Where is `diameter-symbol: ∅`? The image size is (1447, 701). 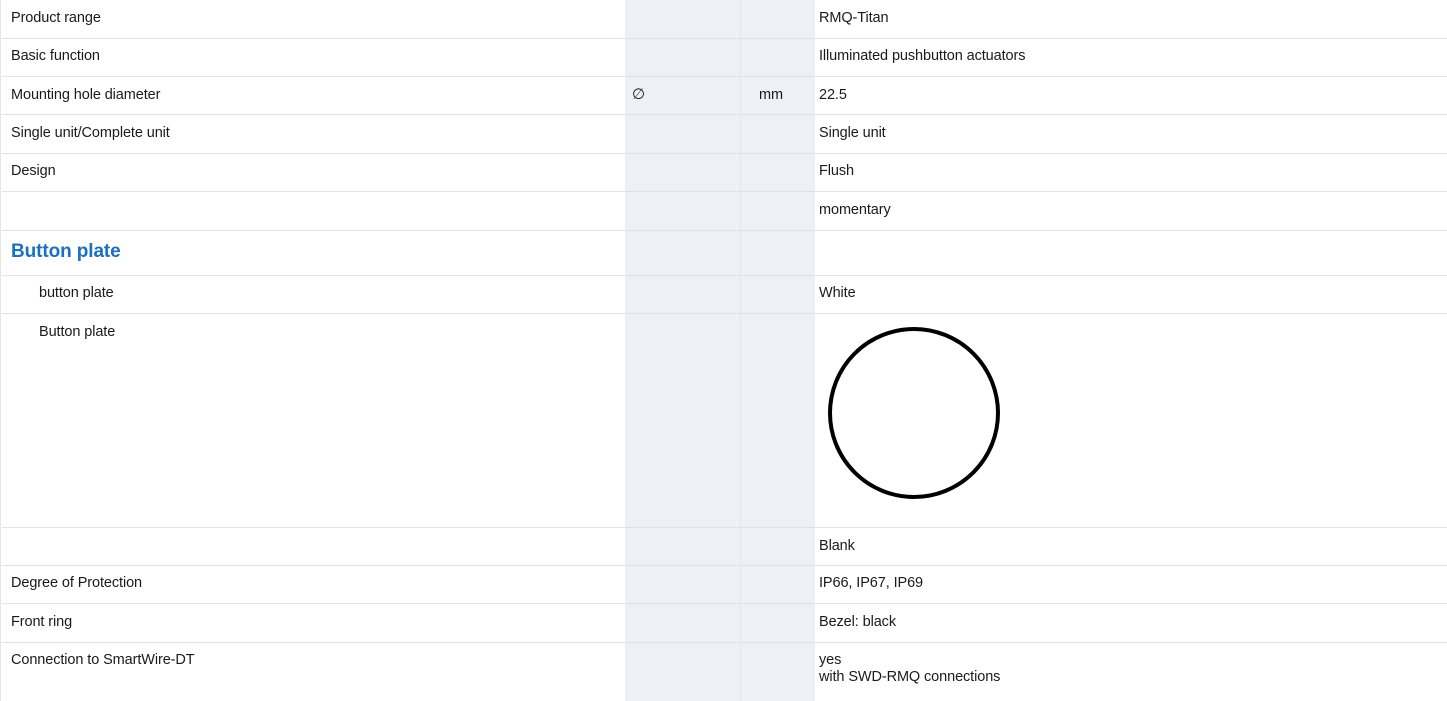
diameter-symbol: ∅ is located at coordinates (638, 94).